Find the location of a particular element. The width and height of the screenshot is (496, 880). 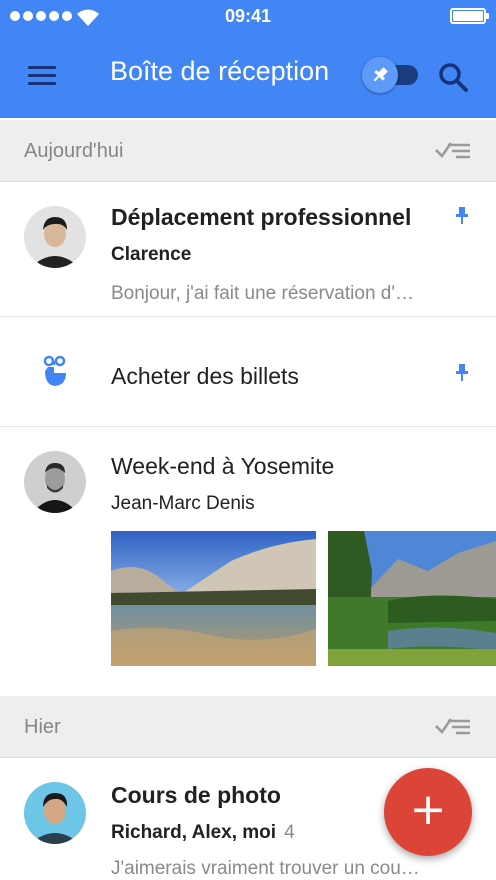

status-time: 09:41 is located at coordinates (248, 16).